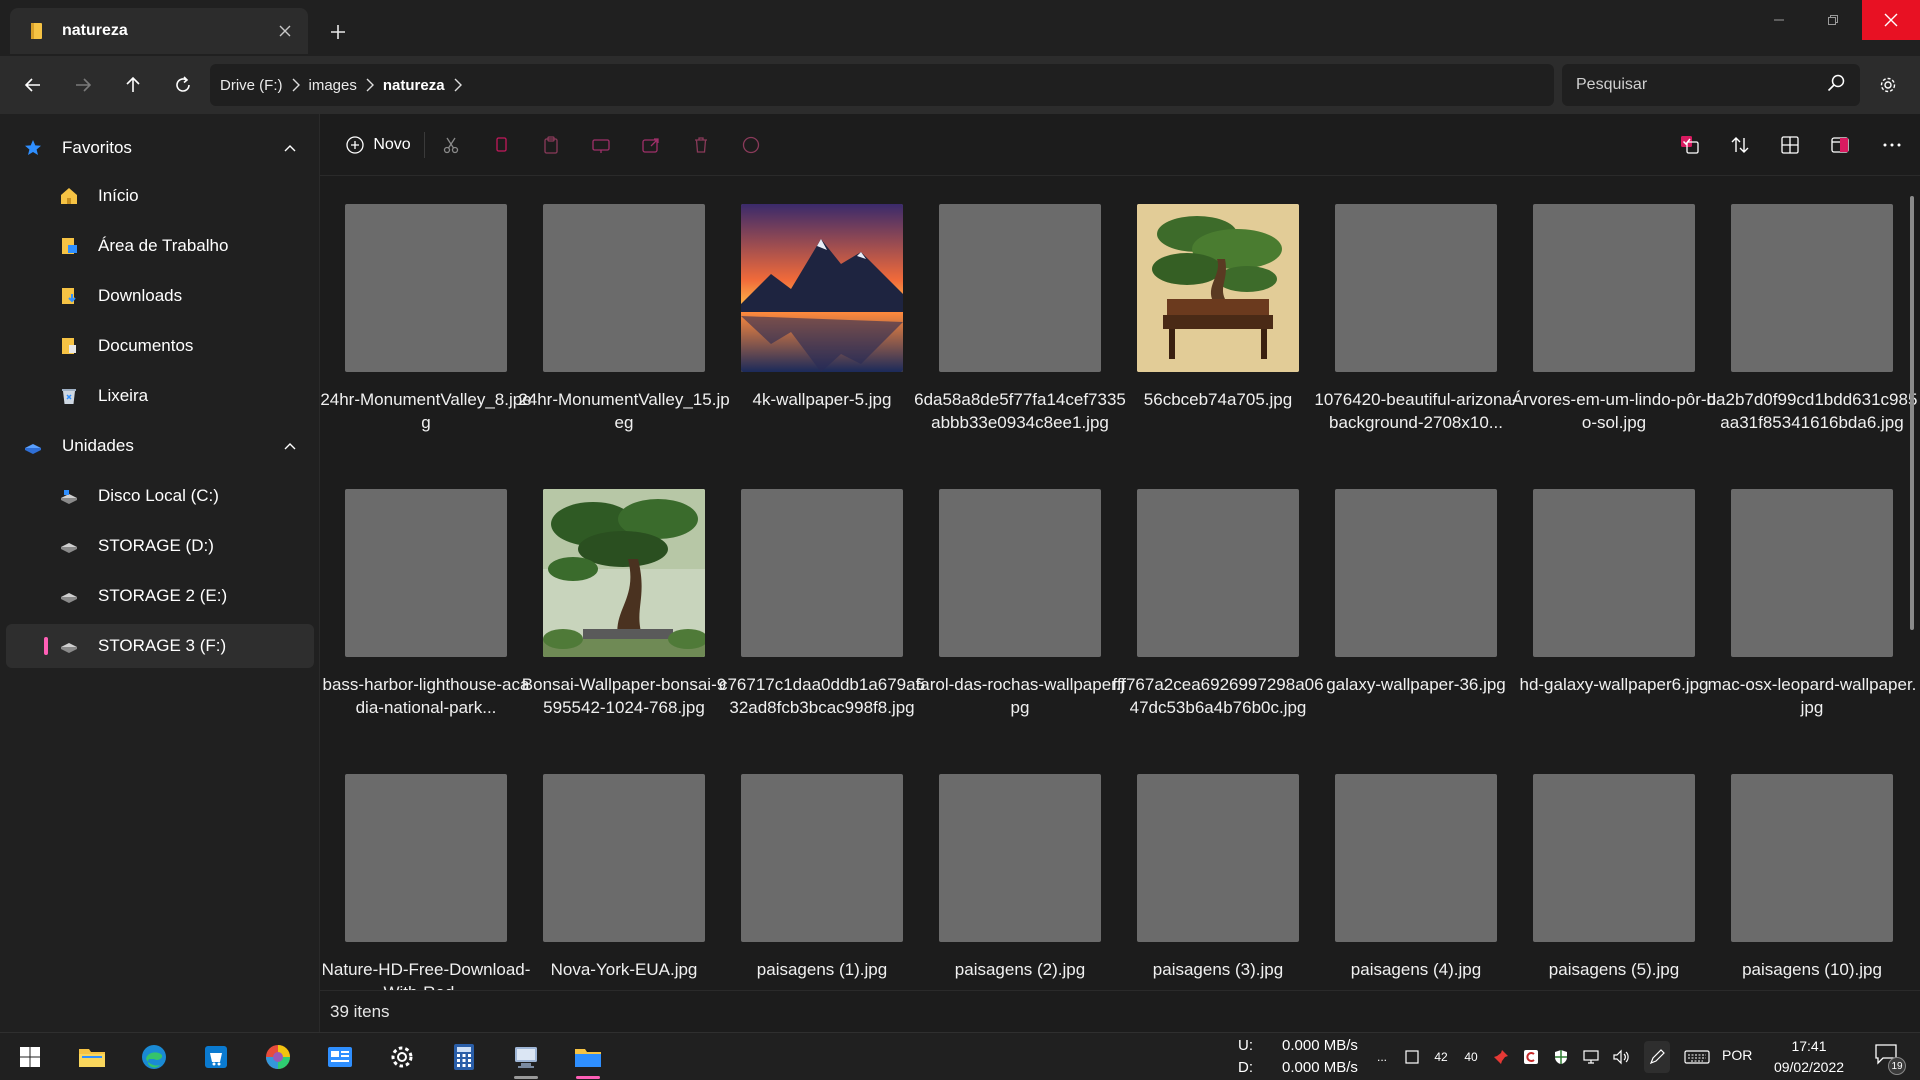 This screenshot has width=1920, height=1080. Describe the element at coordinates (501, 145) in the screenshot. I see `copy-icon` at that location.